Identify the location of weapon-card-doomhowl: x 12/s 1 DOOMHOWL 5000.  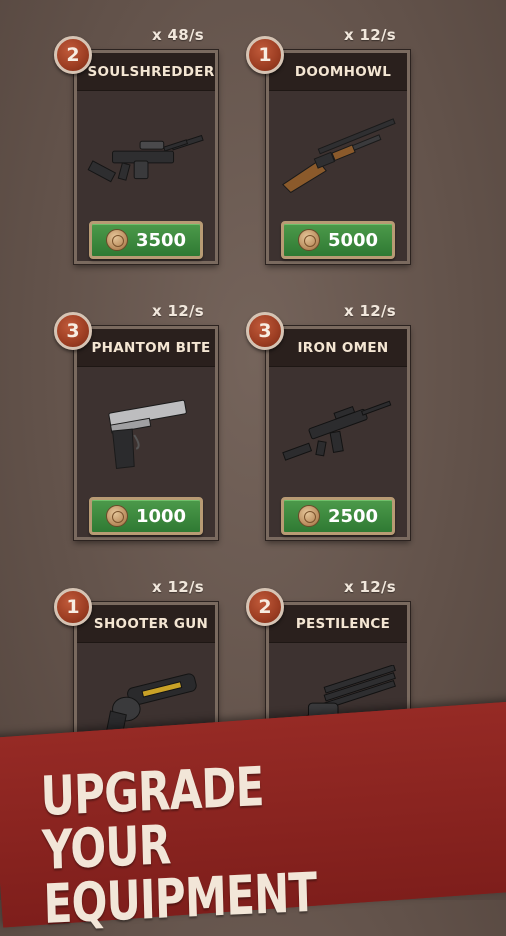
(325, 144).